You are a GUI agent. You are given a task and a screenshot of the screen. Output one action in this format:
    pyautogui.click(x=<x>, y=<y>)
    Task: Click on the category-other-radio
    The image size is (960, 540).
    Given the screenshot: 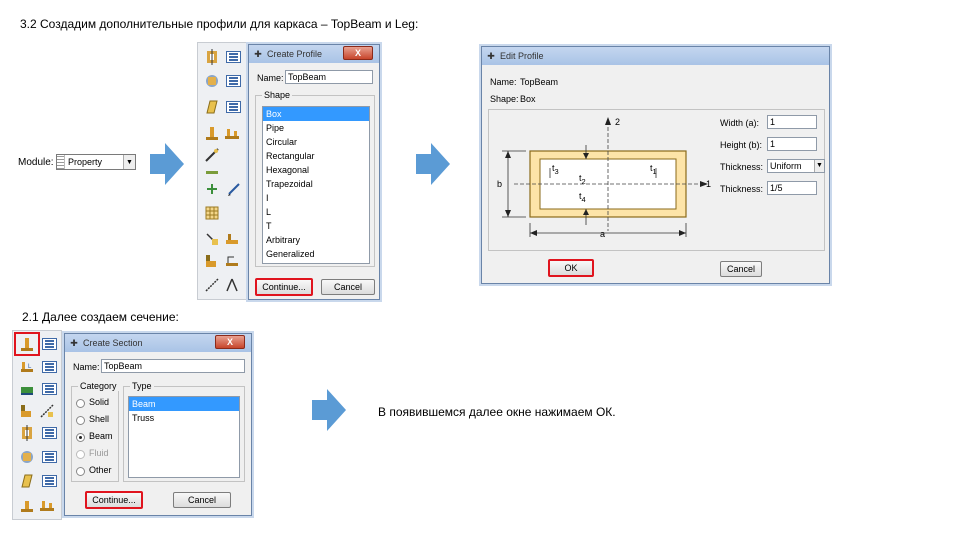 What is the action you would take?
    pyautogui.click(x=80, y=471)
    